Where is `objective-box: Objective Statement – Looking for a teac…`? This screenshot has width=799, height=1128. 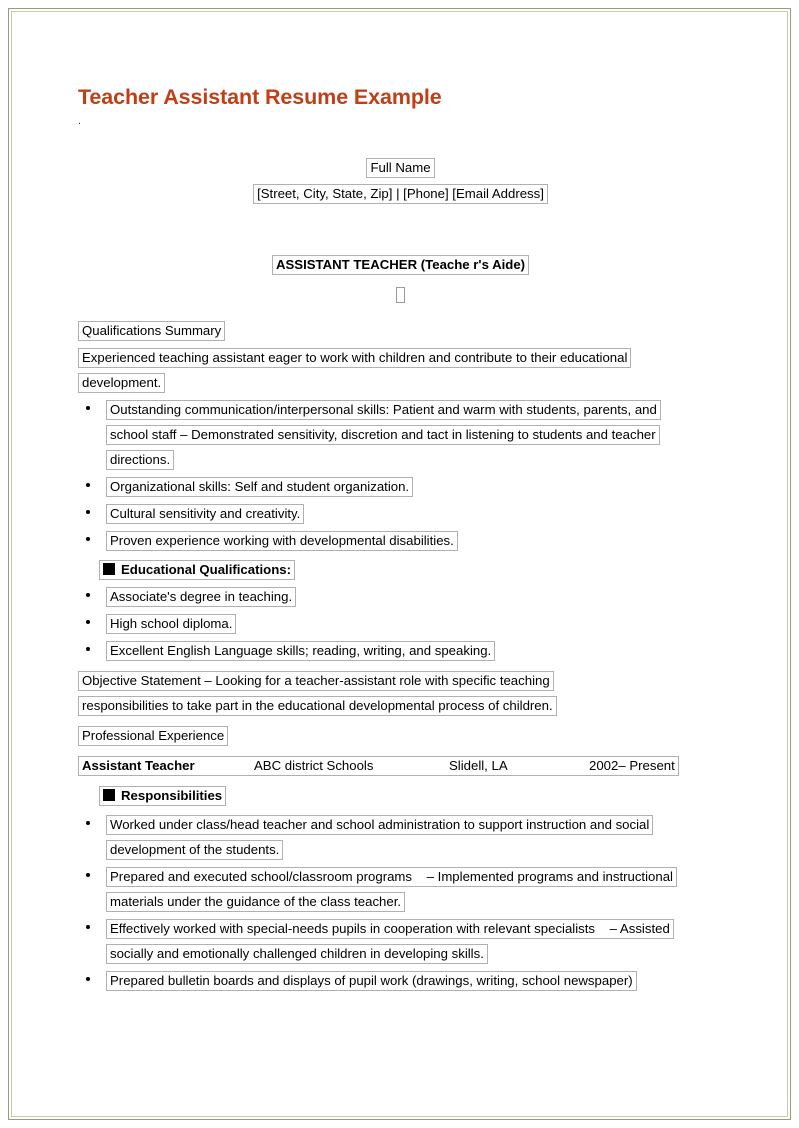 objective-box: Objective Statement – Looking for a teac… is located at coordinates (316, 681).